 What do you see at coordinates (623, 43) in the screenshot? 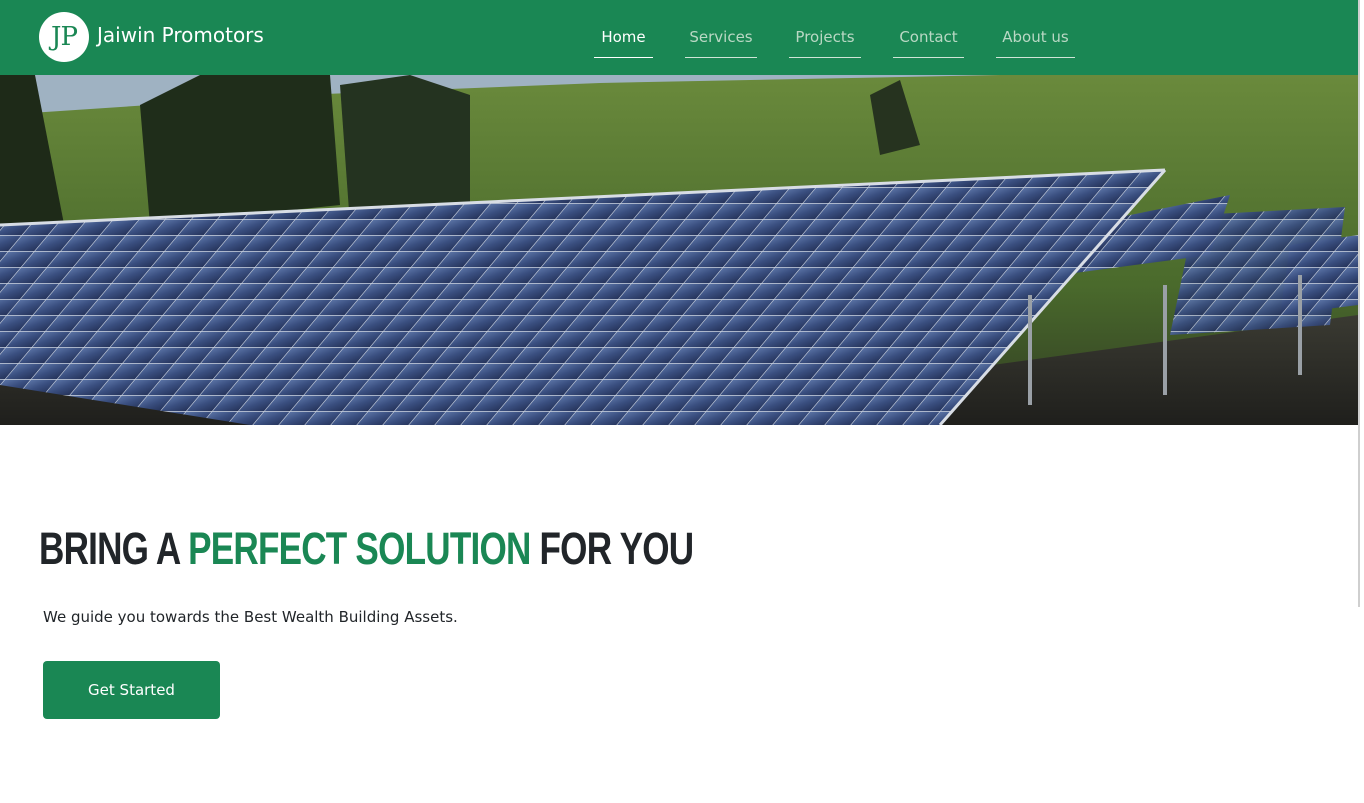
I see `nav-home: Home` at bounding box center [623, 43].